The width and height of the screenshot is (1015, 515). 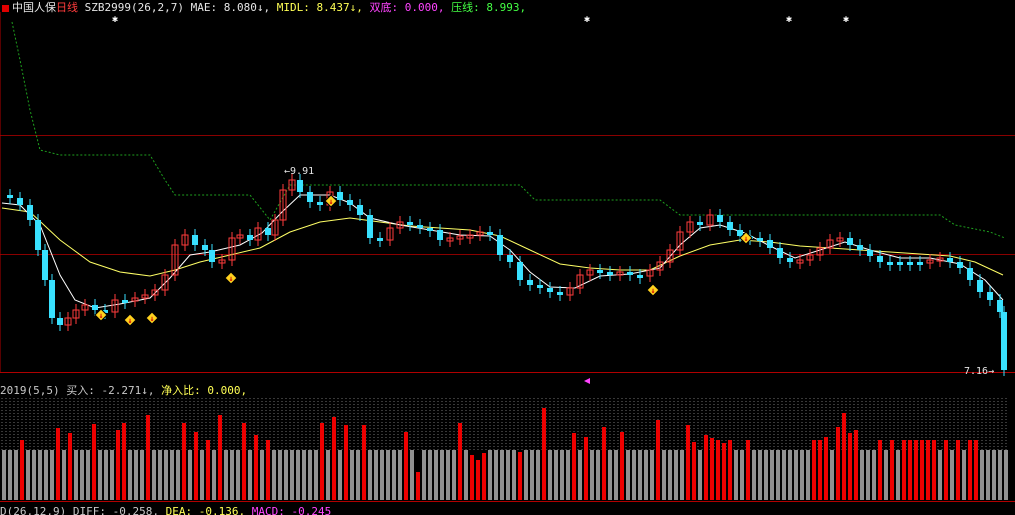 I want to click on diff-value: -0.258, so click(x=132, y=510).